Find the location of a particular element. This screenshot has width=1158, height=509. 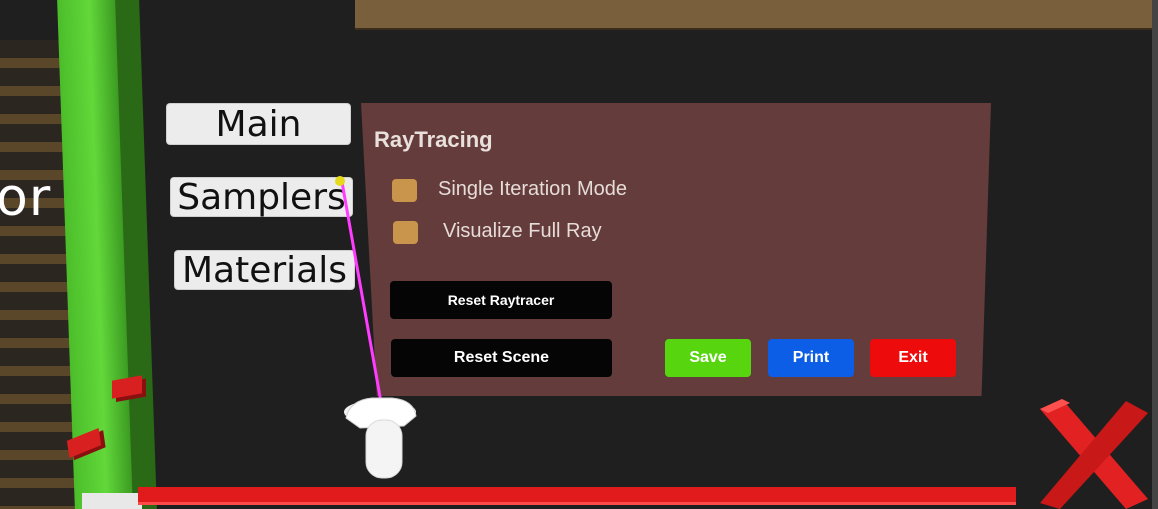

print-button: Print is located at coordinates (811, 358).